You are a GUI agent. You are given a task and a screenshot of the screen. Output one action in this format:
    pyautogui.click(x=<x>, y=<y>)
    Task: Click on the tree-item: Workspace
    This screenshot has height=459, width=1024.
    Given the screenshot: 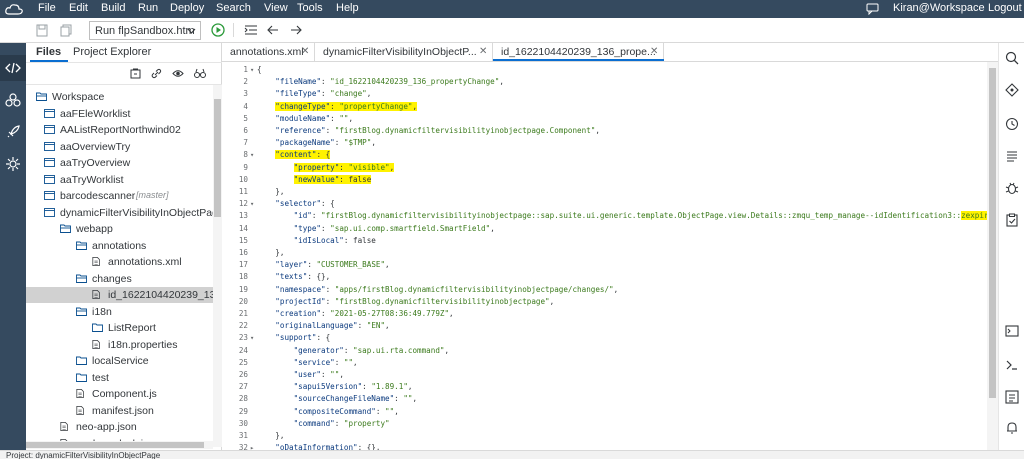 What is the action you would take?
    pyautogui.click(x=119, y=97)
    